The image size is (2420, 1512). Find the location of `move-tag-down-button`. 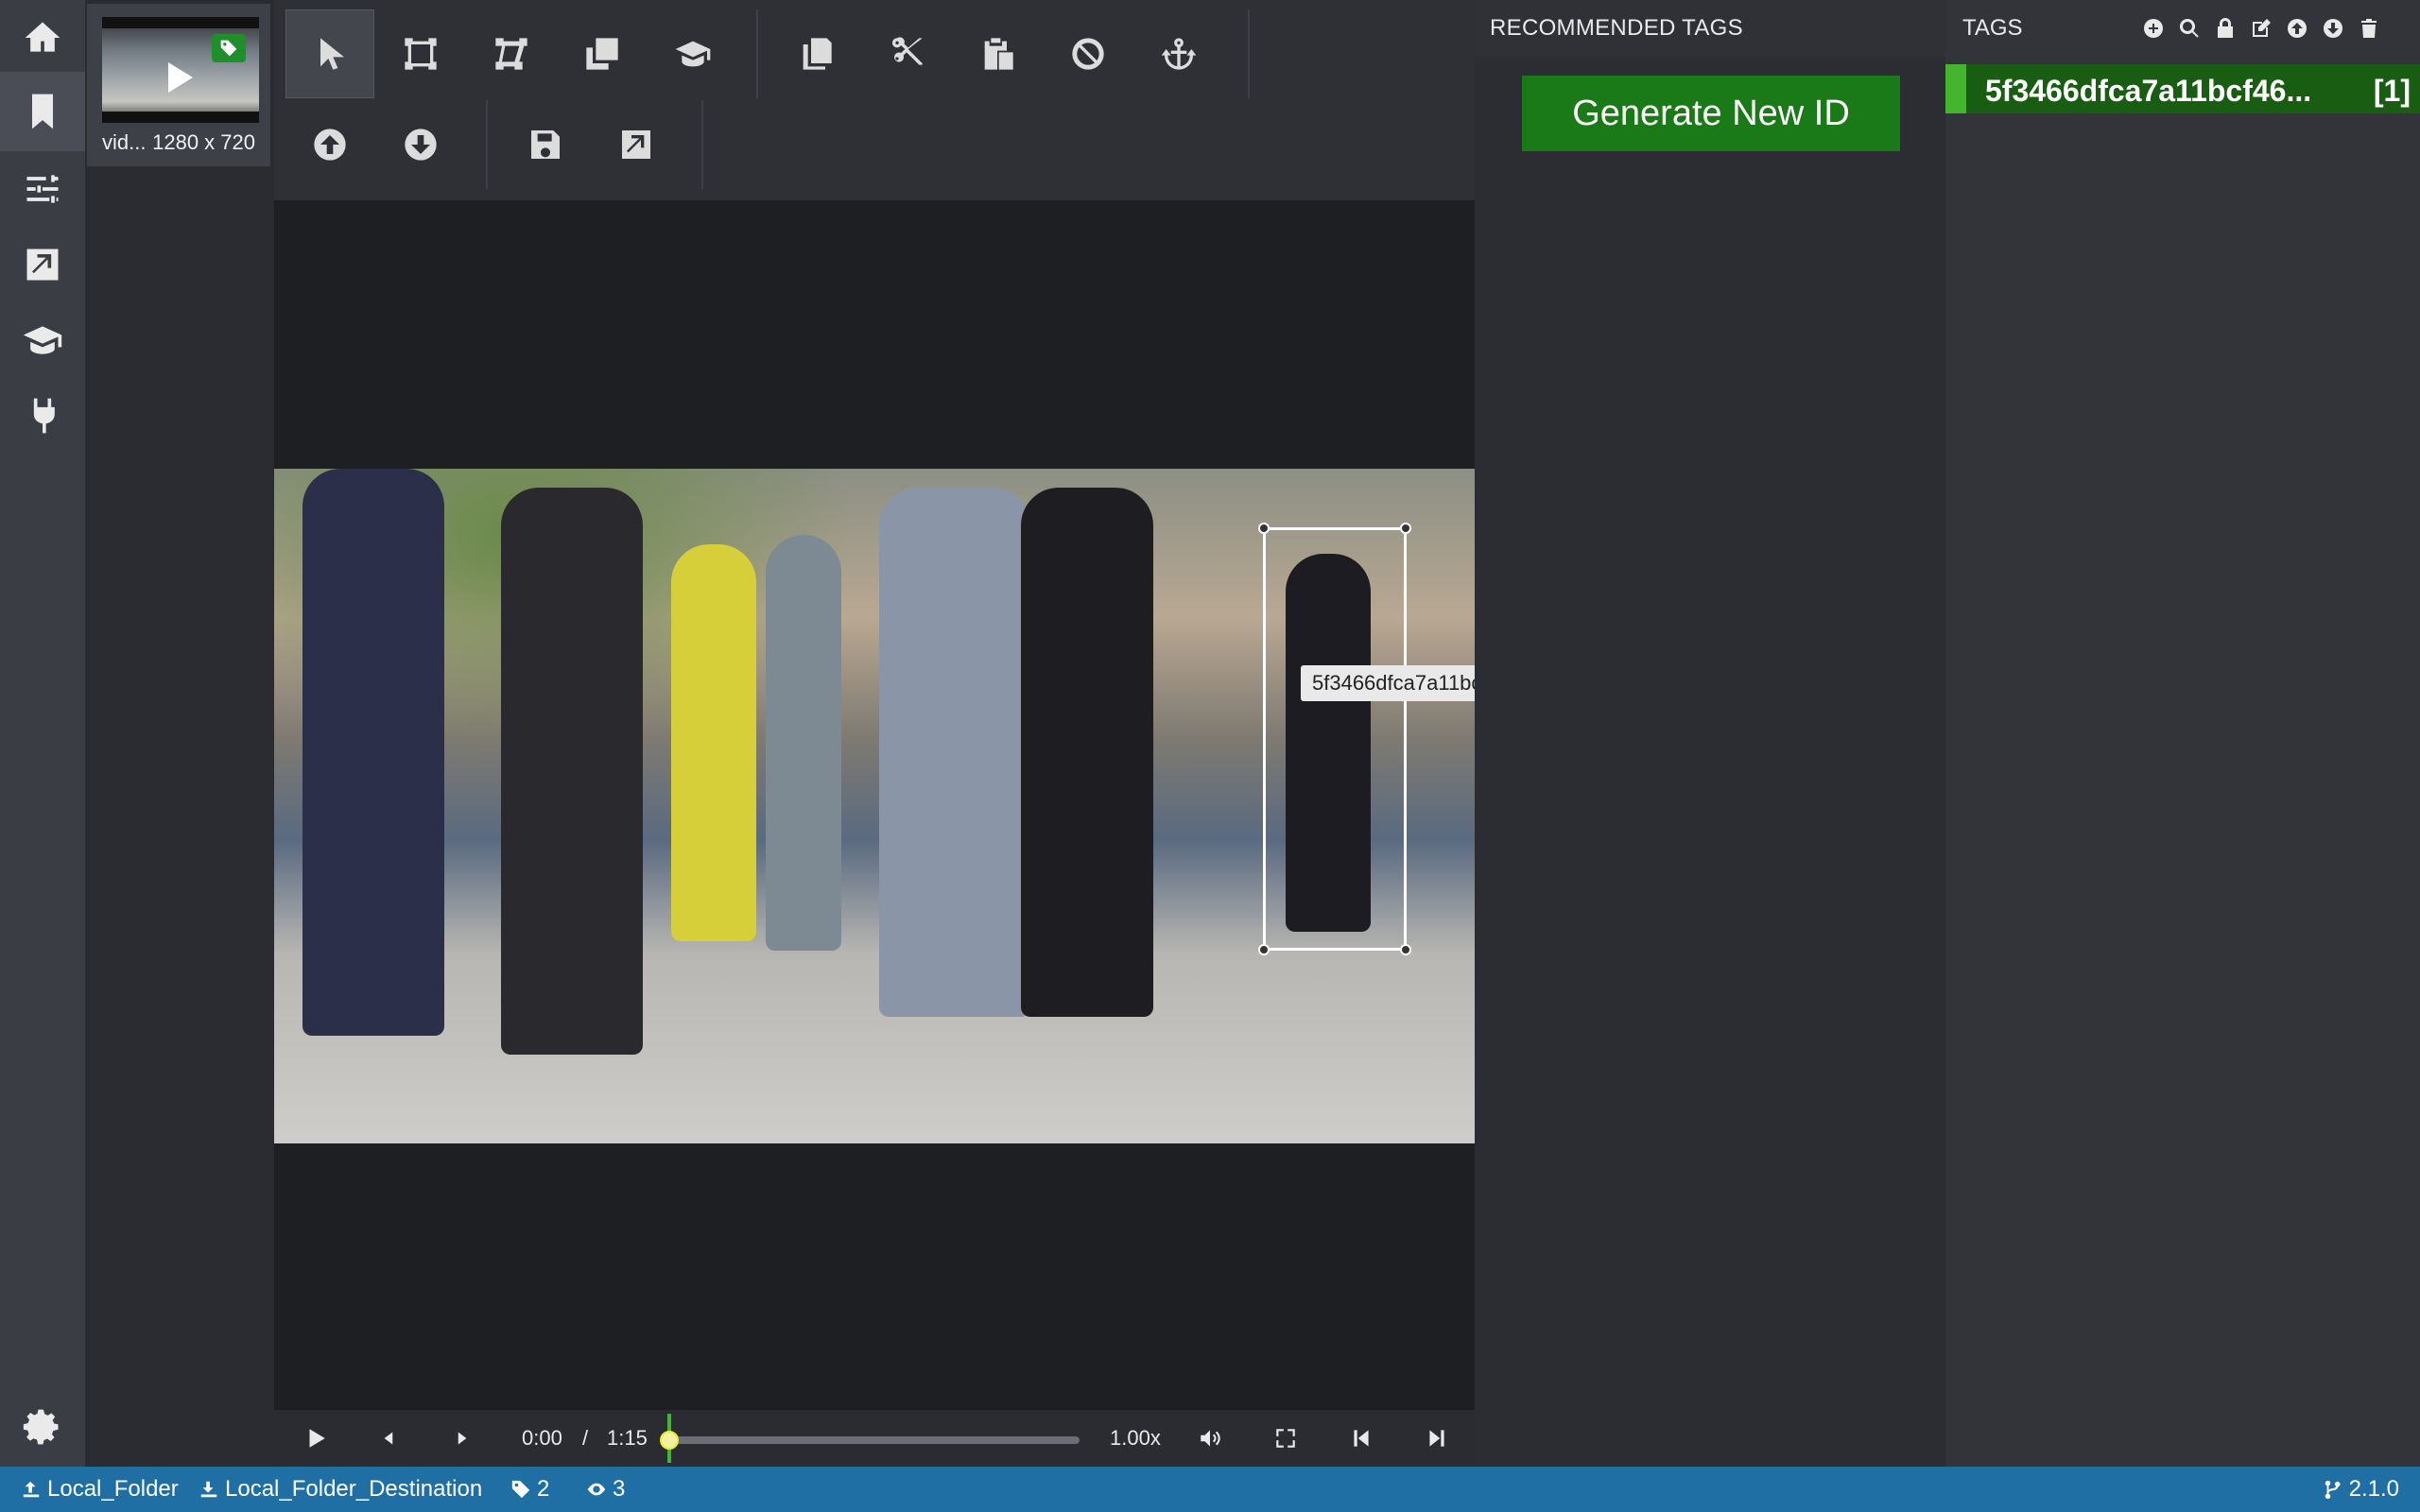

move-tag-down-button is located at coordinates (2333, 28).